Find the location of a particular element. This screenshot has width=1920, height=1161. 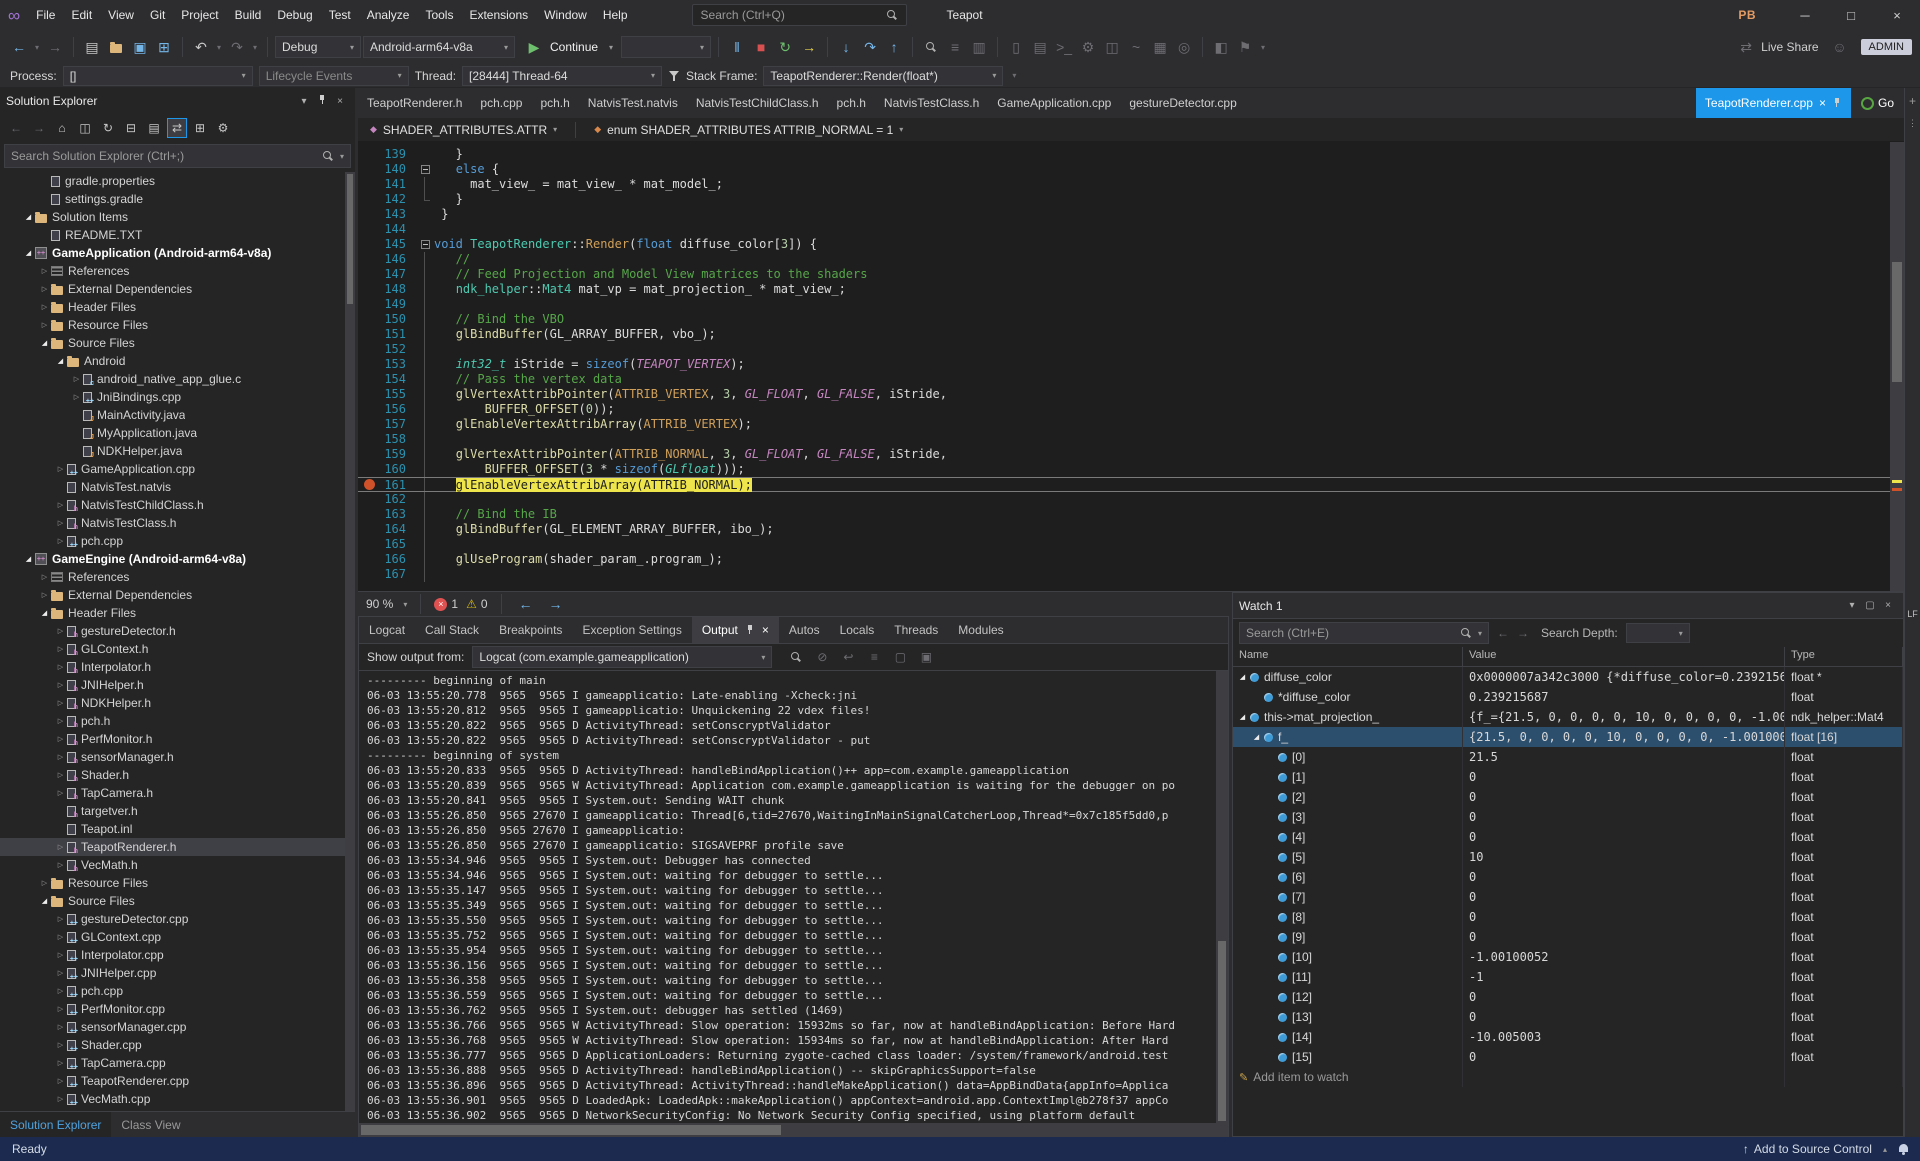

close-tab-icon: × is located at coordinates (1822, 103).